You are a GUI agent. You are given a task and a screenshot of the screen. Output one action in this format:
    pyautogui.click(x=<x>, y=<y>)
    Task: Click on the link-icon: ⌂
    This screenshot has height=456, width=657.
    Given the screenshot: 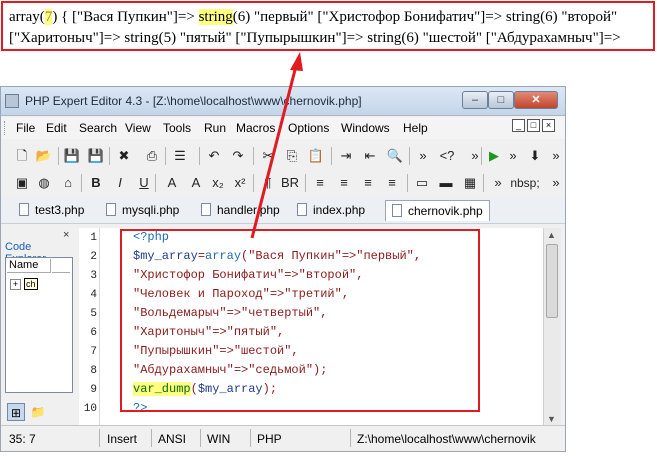 What is the action you would take?
    pyautogui.click(x=68, y=183)
    